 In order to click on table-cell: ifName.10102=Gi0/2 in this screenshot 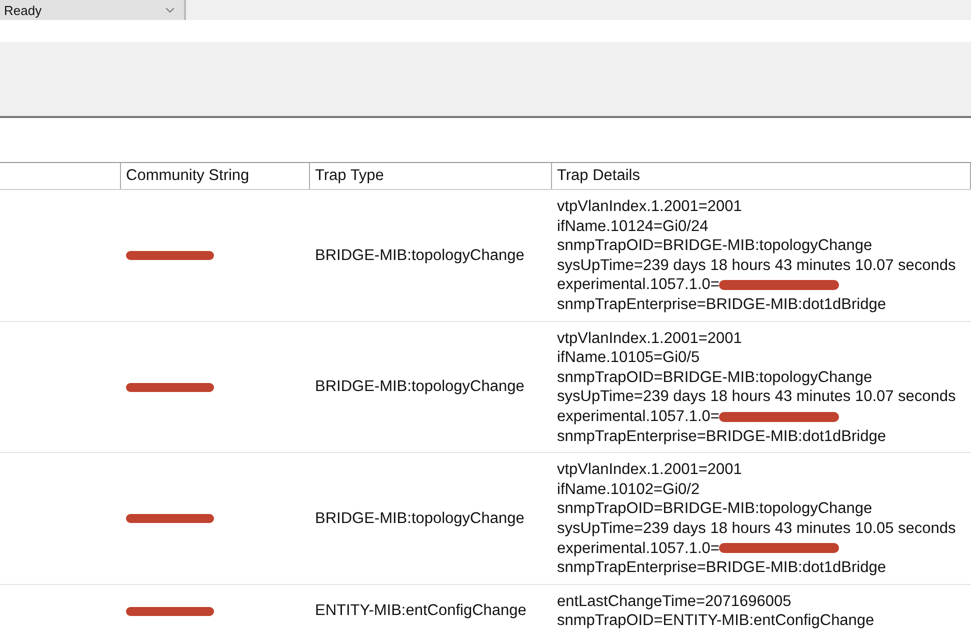, I will do `click(628, 490)`.